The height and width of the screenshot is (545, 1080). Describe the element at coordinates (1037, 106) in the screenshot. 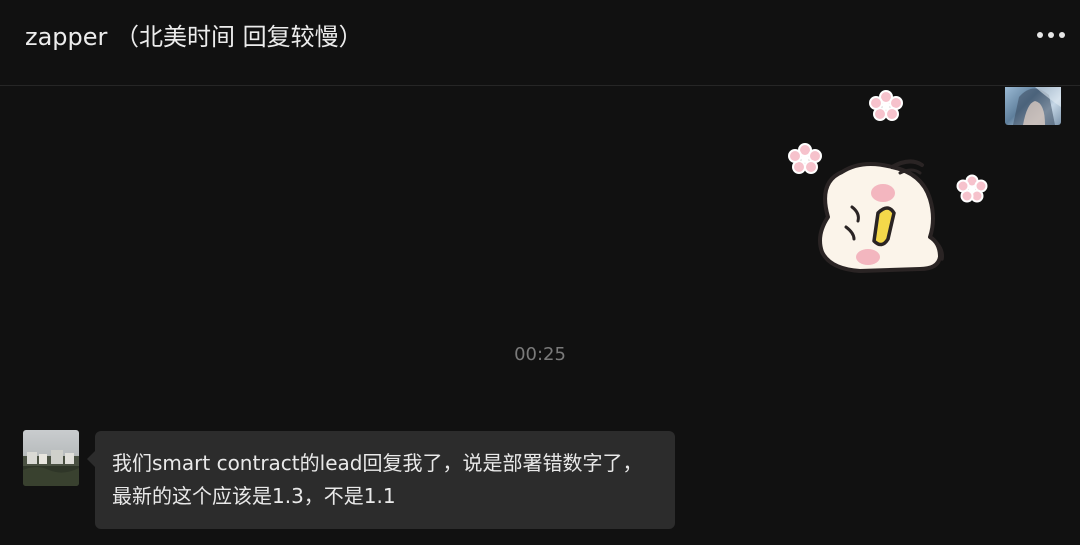

I see `self-avatar-image` at that location.